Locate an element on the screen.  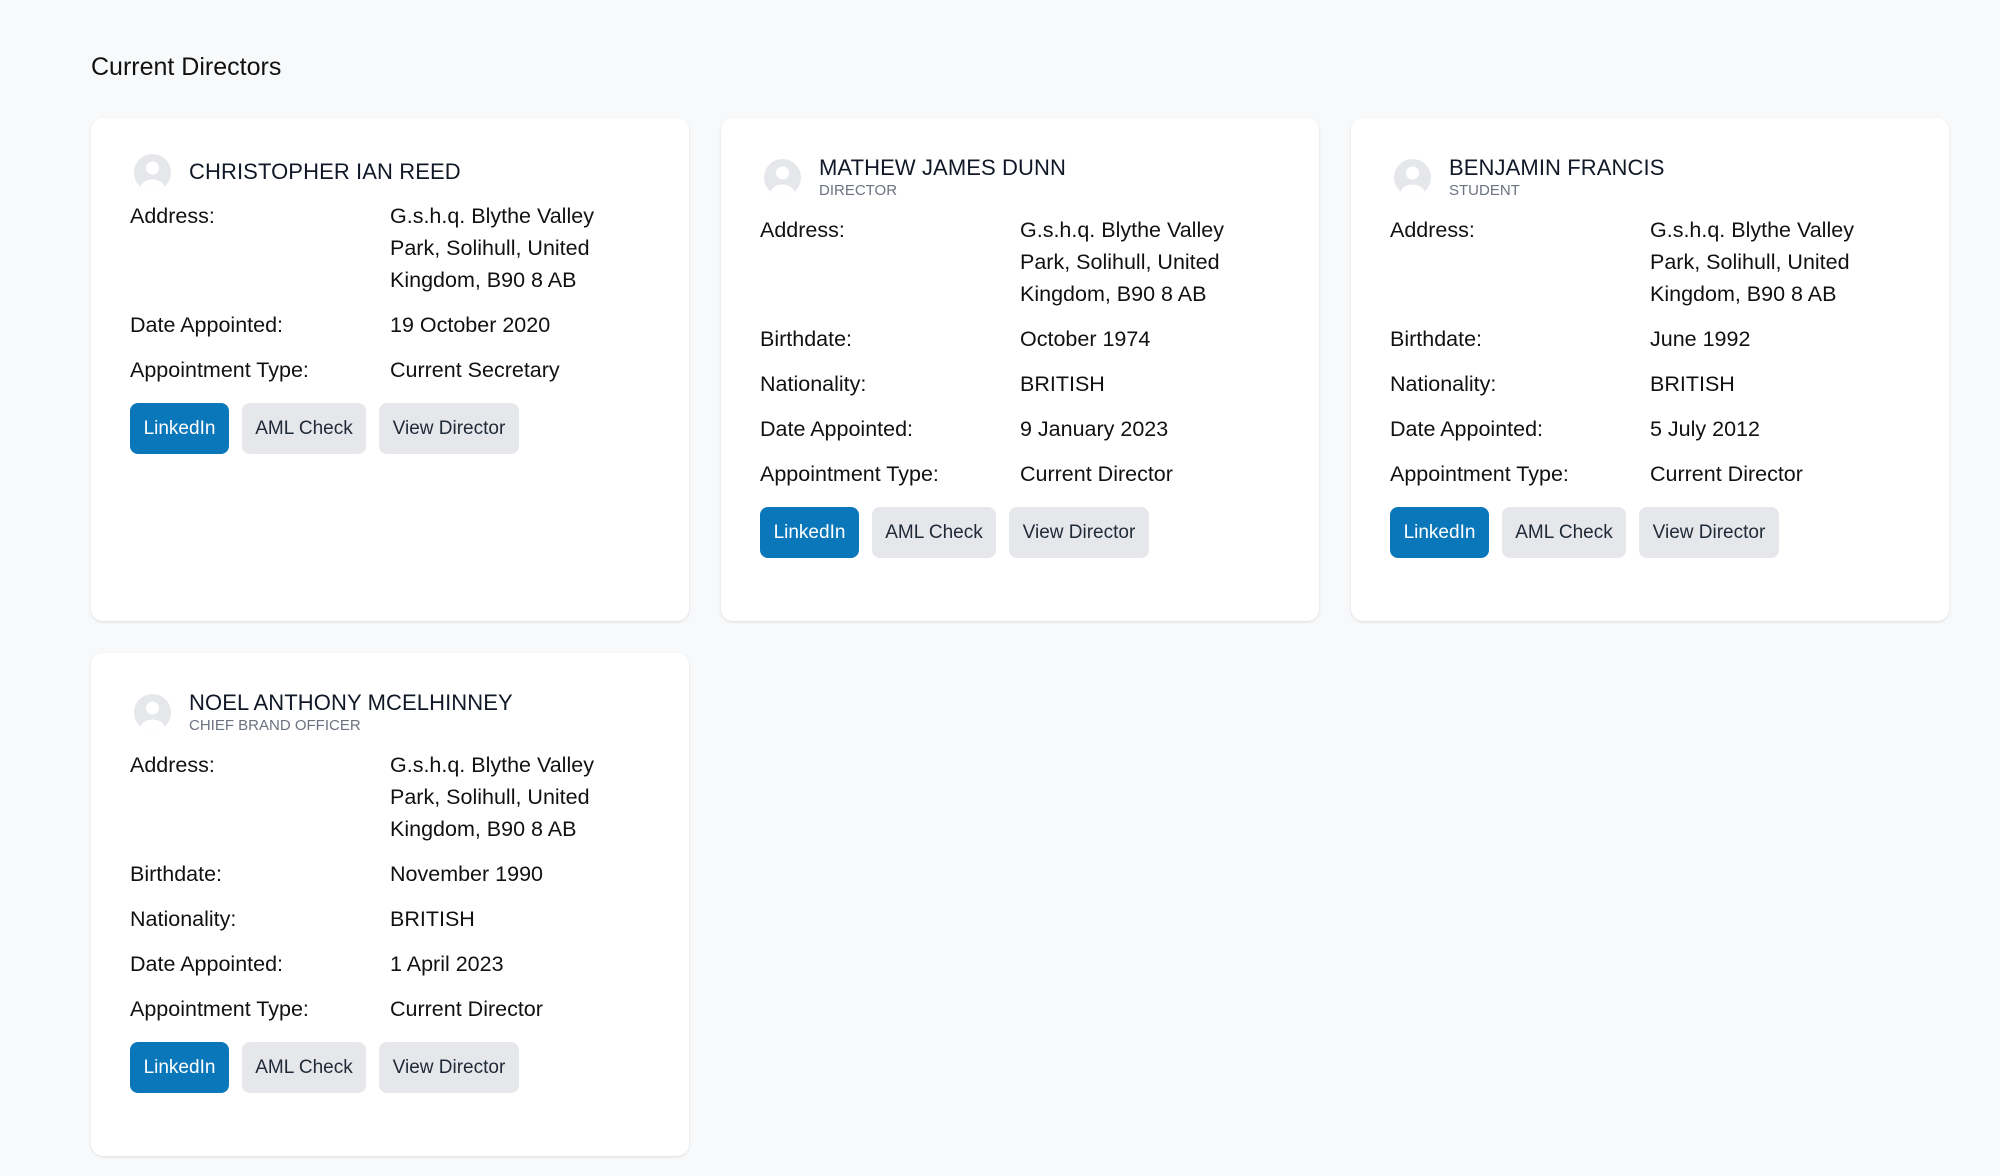
date-appointed-row: Date Appointed: 5 July 2012 is located at coordinates (1650, 429).